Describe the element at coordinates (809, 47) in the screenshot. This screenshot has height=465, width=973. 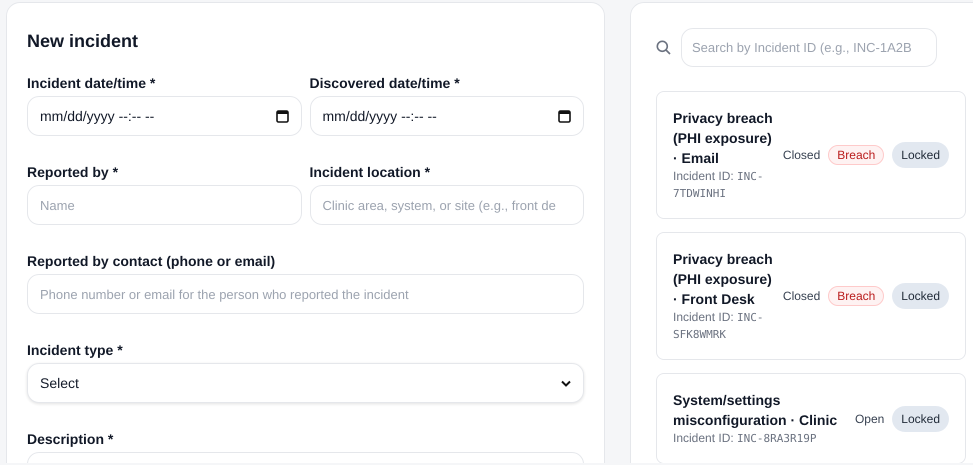
I see `search-field: Search by Incident ID (e.g., INC-1A2B` at that location.